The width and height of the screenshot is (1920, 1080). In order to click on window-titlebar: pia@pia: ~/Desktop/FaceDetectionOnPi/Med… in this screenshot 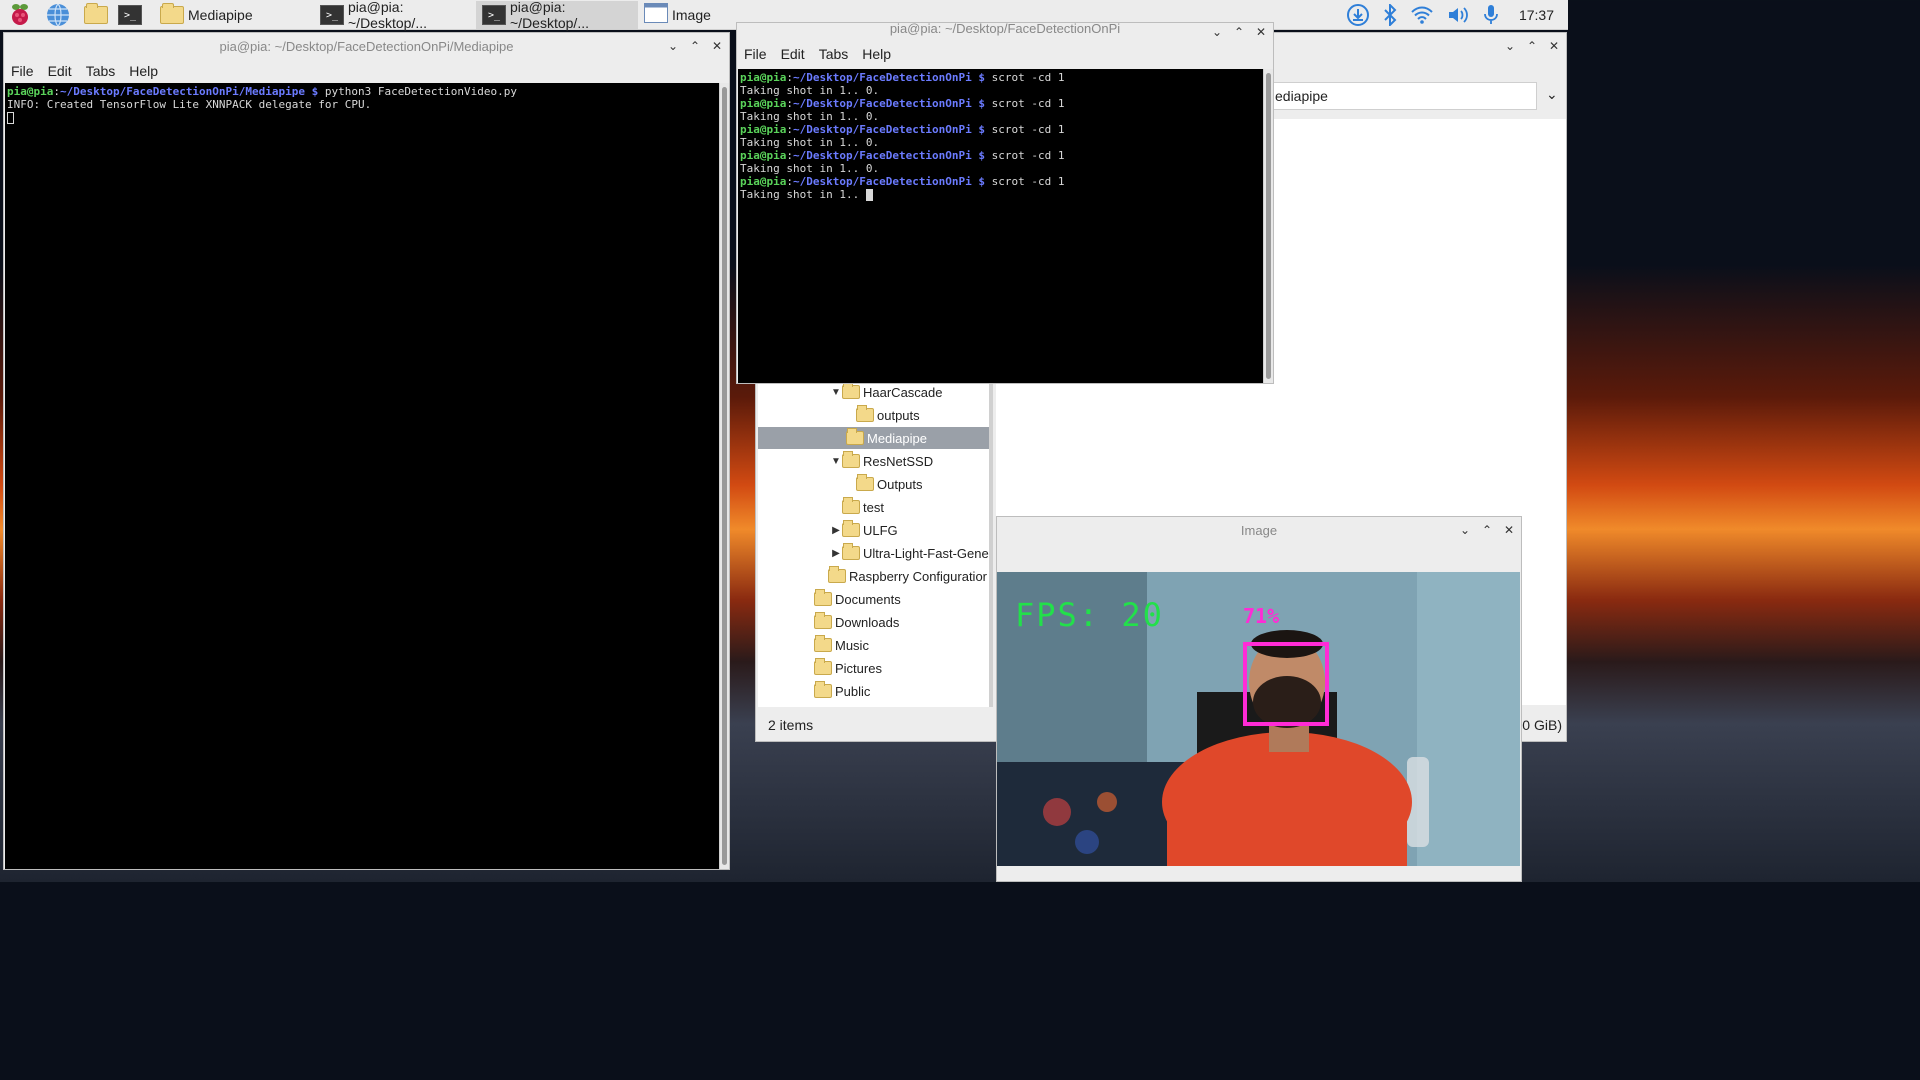, I will do `click(366, 46)`.